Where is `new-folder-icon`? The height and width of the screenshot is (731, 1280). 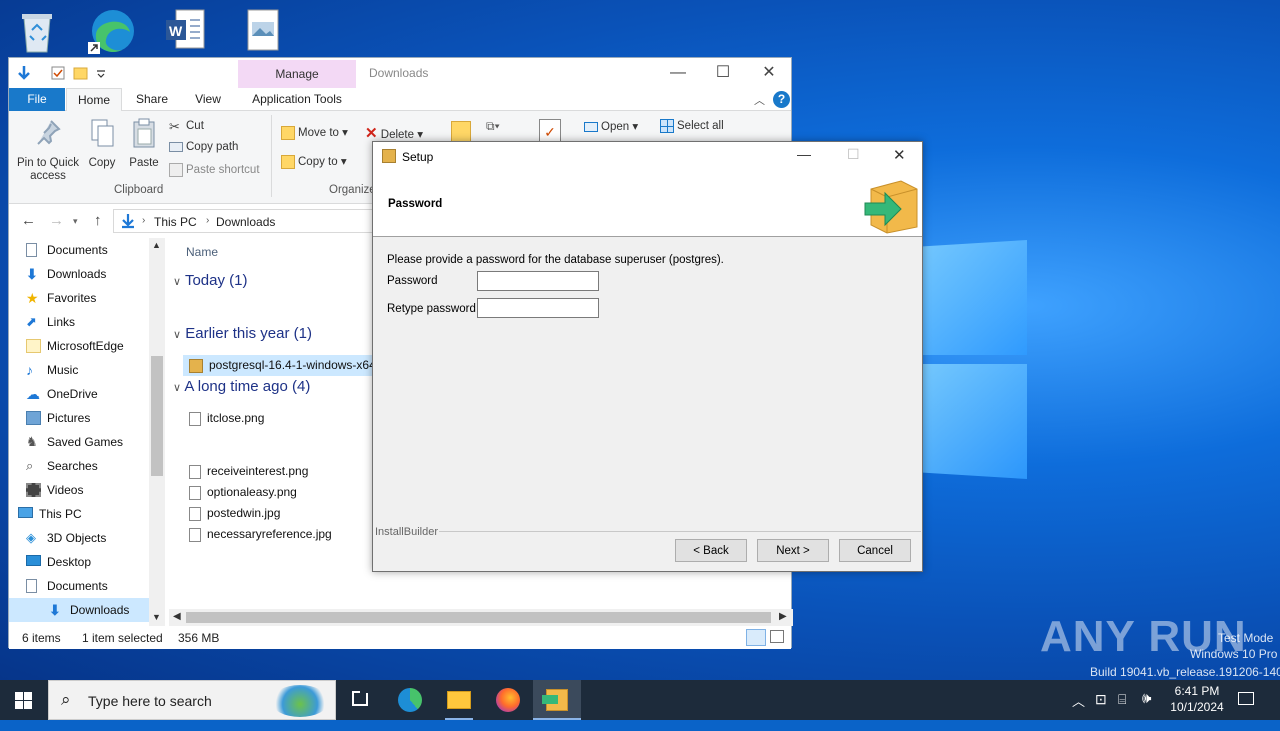 new-folder-icon is located at coordinates (81, 73).